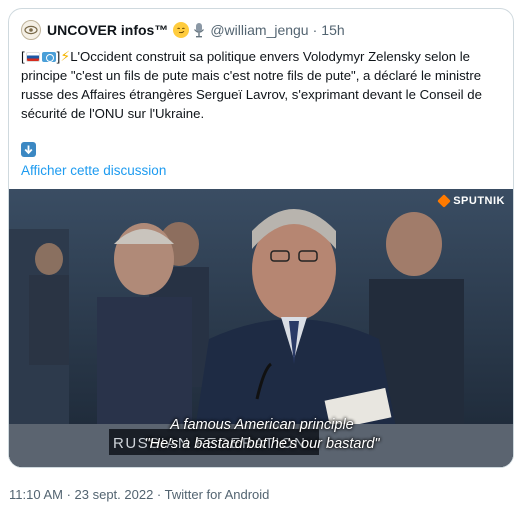  Describe the element at coordinates (93, 170) in the screenshot. I see `show-thread-link: Afficher cette discussion` at that location.